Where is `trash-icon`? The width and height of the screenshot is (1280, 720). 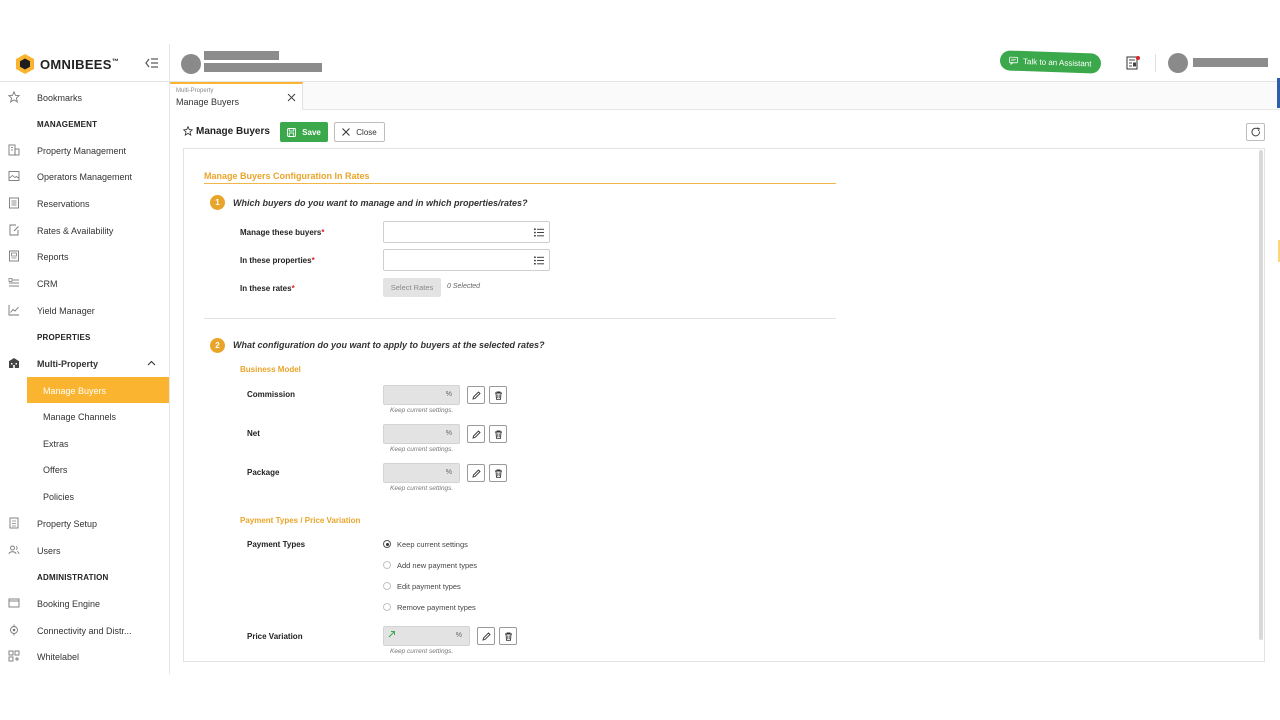
trash-icon is located at coordinates (508, 636).